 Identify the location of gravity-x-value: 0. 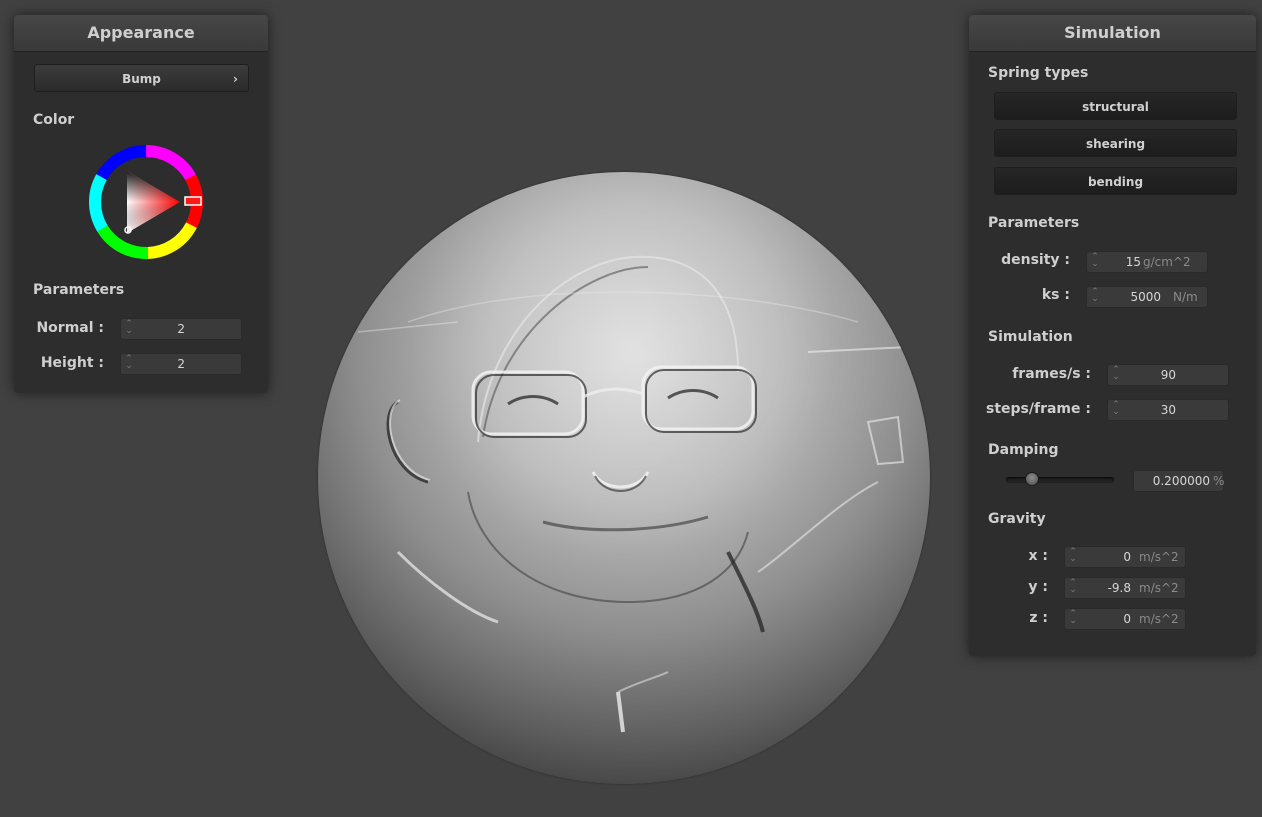
(1127, 557).